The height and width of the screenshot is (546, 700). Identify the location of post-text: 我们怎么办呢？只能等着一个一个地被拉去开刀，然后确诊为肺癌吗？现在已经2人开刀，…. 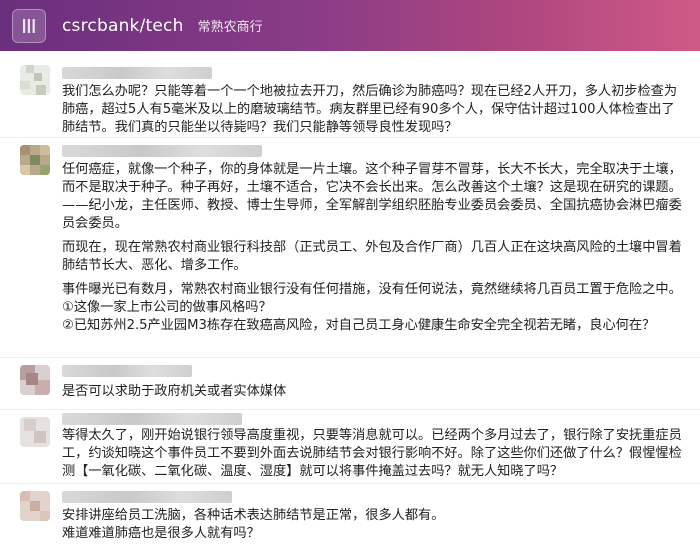
(370, 109).